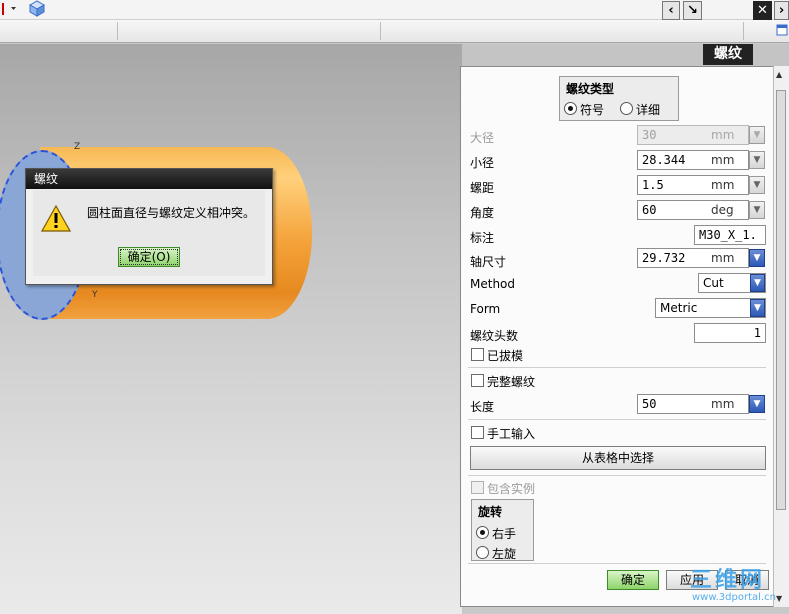 The image size is (789, 614). I want to click on shaft-size-unit: mm, so click(723, 258).